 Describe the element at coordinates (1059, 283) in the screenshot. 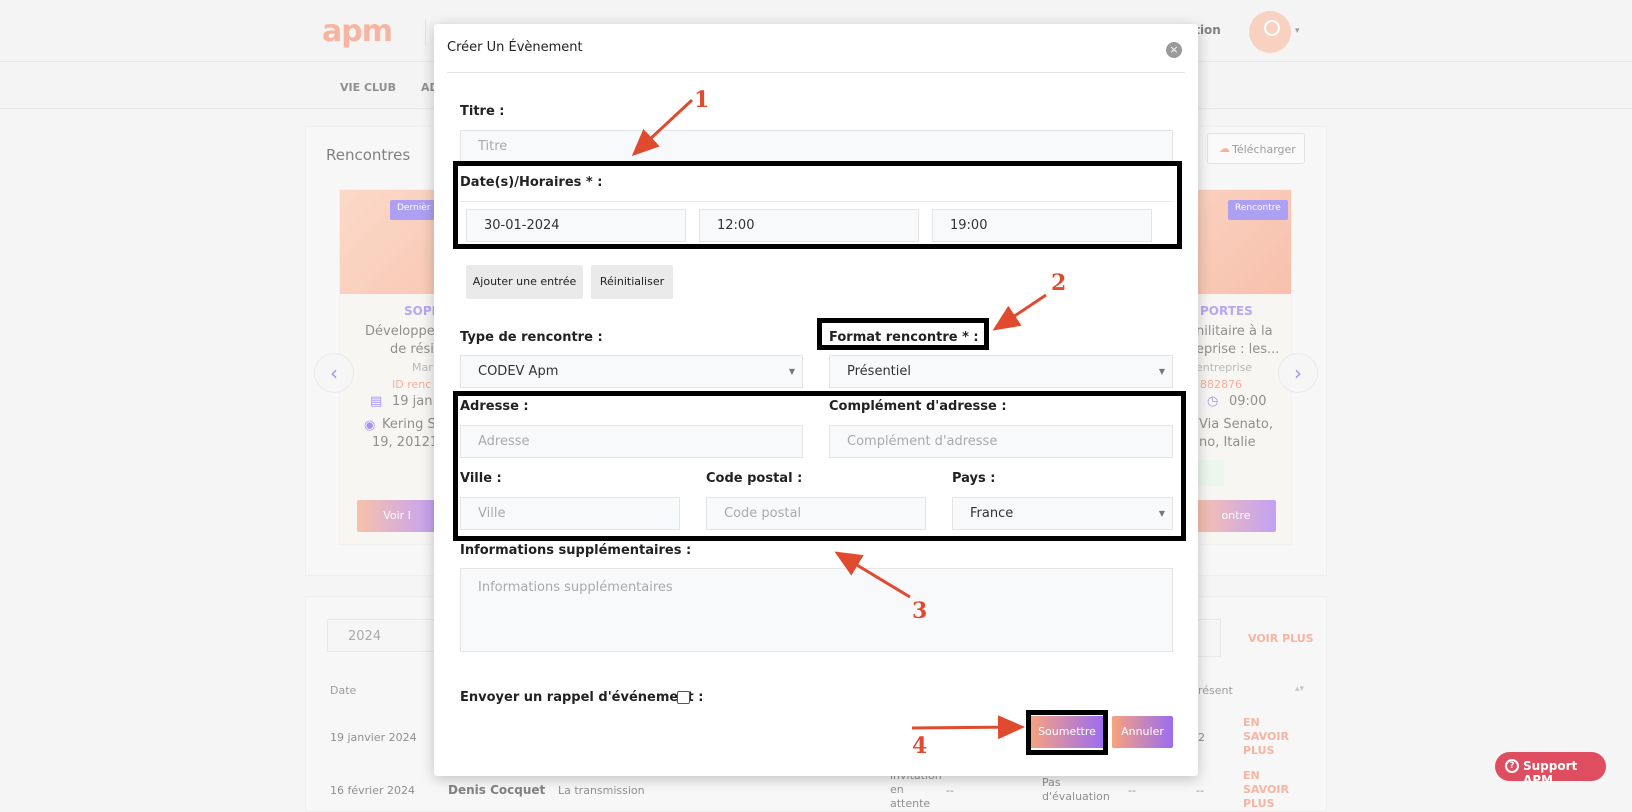

I see `annotation-number-2: 2` at that location.